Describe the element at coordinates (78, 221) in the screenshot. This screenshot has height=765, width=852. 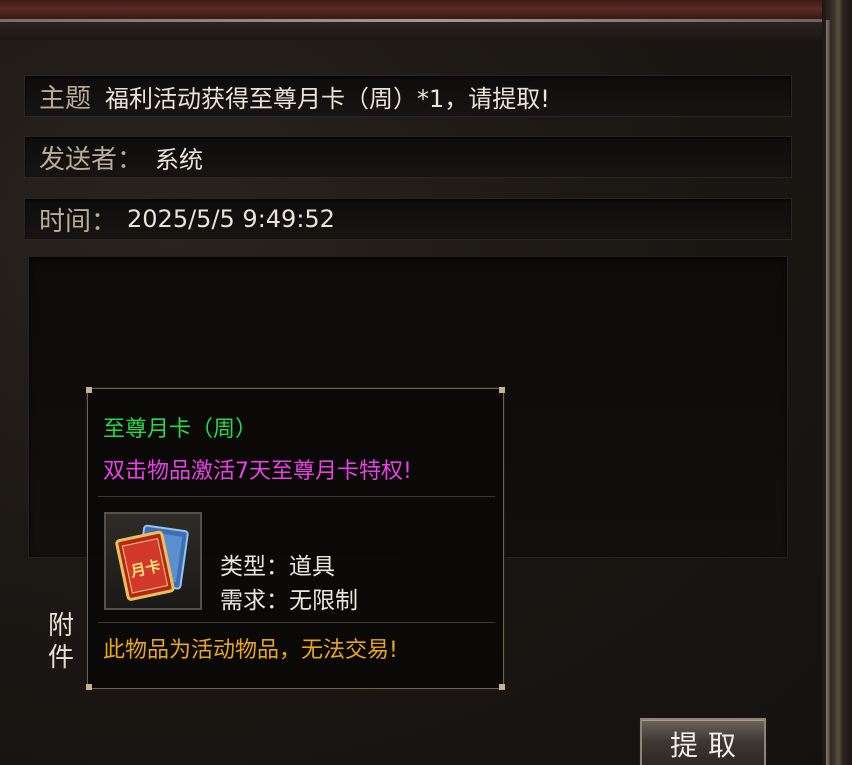
I see `time-label: 时间：` at that location.